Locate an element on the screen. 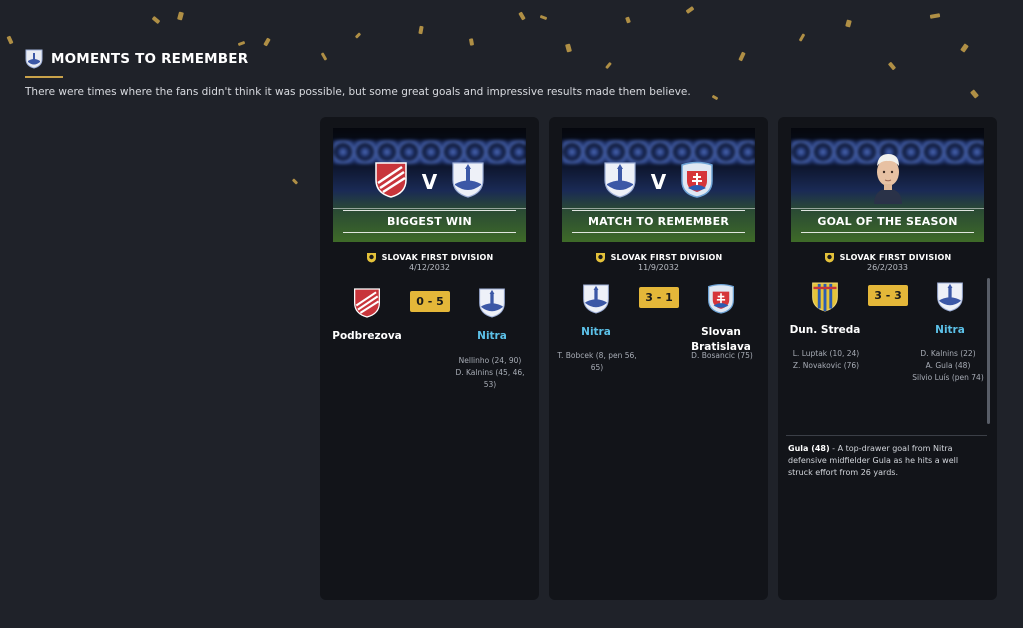 This screenshot has width=1023, height=628. away-team-name-line: Slovan is located at coordinates (721, 332).